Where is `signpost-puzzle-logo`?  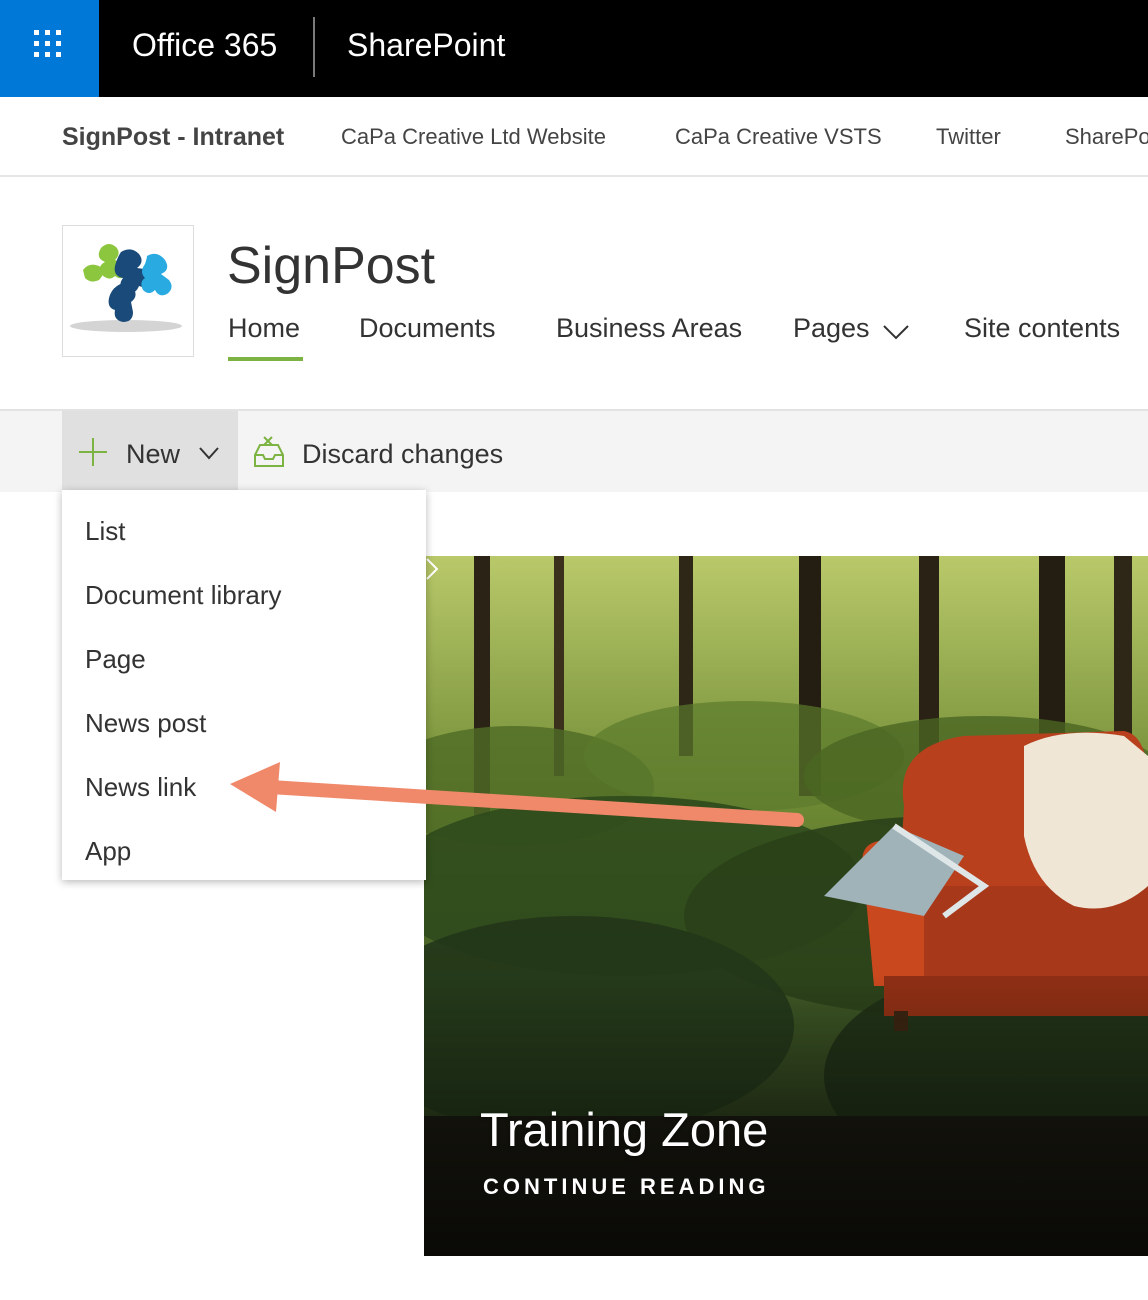
signpost-puzzle-logo is located at coordinates (126, 288).